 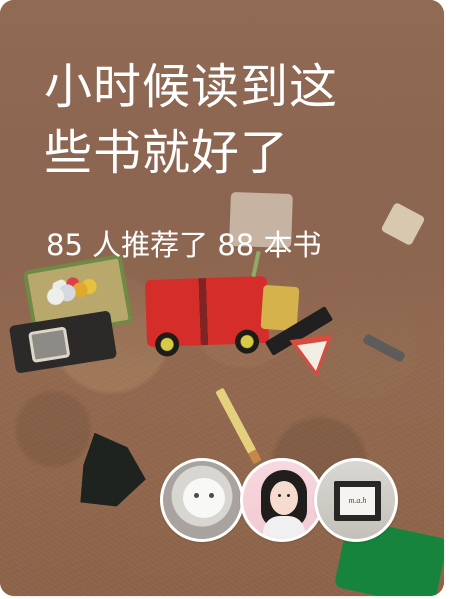 I want to click on card-title-line-2: 些书就好了, so click(x=167, y=153).